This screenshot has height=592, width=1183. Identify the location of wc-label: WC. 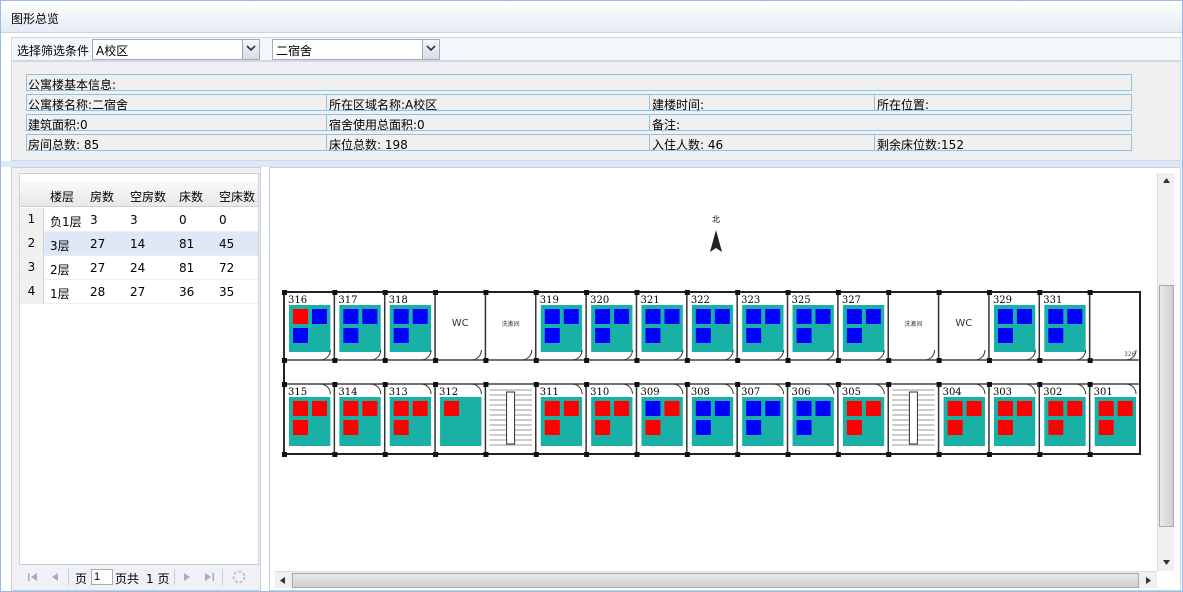
(460, 323).